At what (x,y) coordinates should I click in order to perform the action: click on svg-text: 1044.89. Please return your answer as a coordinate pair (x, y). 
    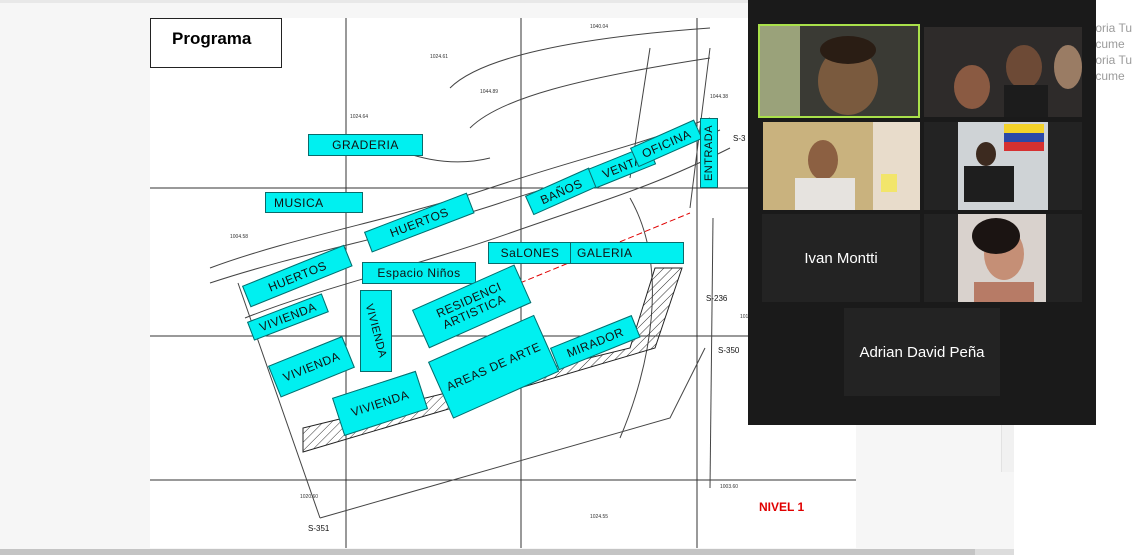
    Looking at the image, I should click on (489, 92).